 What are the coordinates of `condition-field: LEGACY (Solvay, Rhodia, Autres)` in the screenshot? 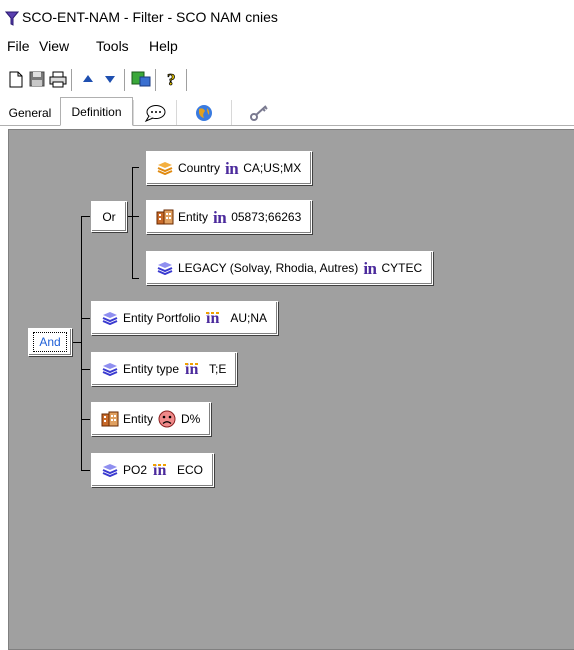 It's located at (268, 268).